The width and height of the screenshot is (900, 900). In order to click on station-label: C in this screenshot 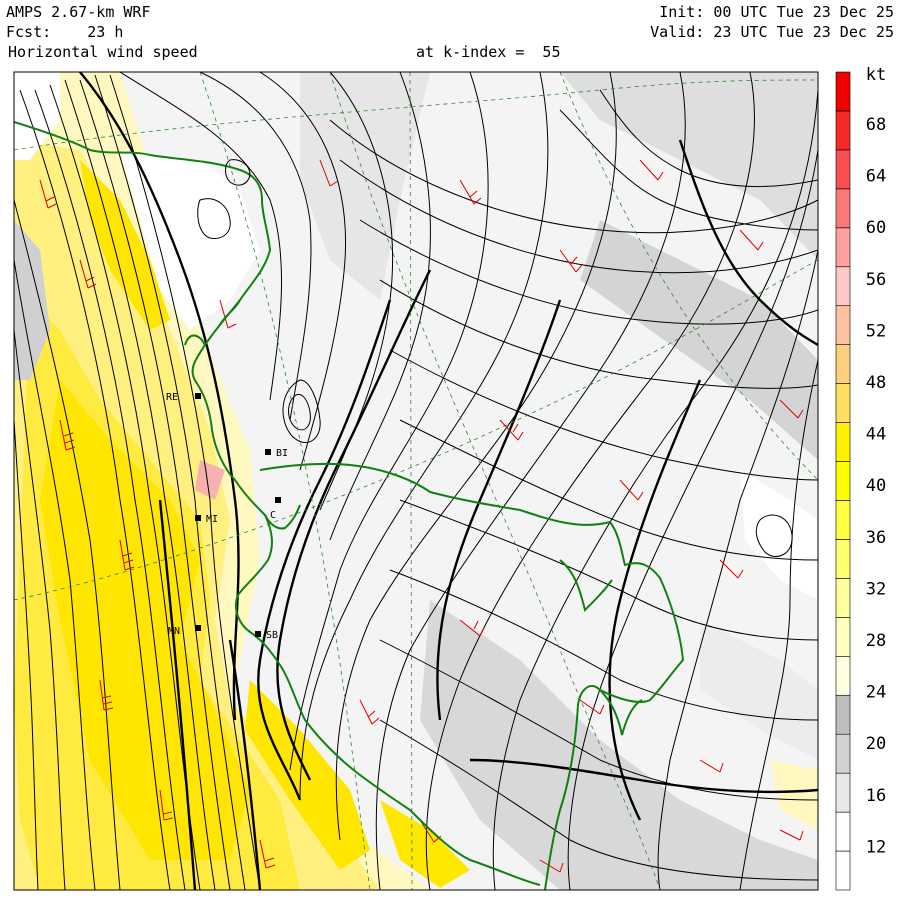, I will do `click(273, 515)`.